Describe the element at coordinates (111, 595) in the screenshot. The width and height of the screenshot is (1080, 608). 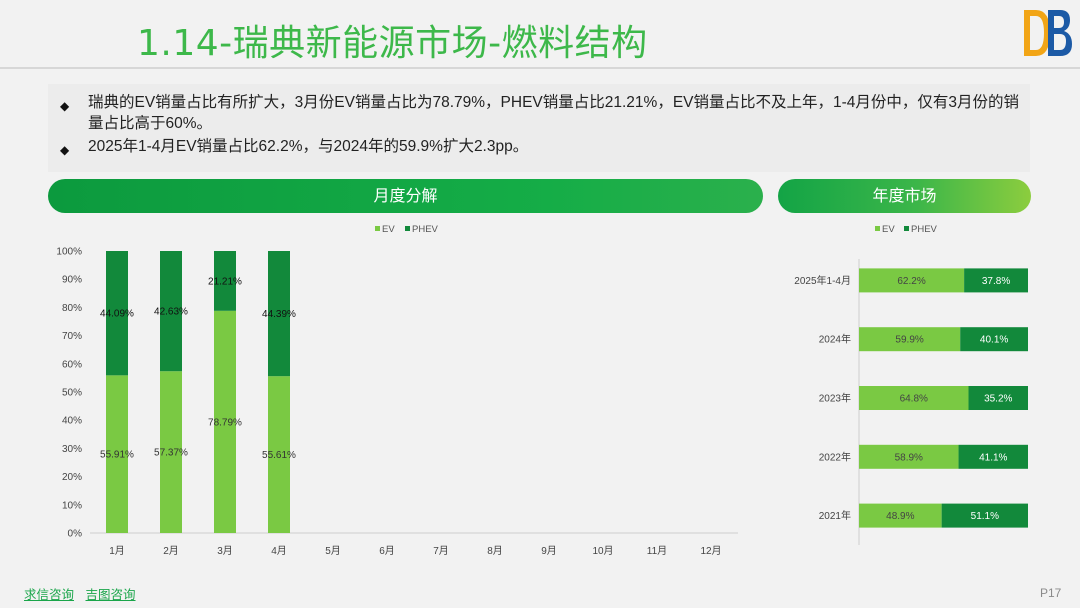
I see `footer-link-2: 吉图咨询` at that location.